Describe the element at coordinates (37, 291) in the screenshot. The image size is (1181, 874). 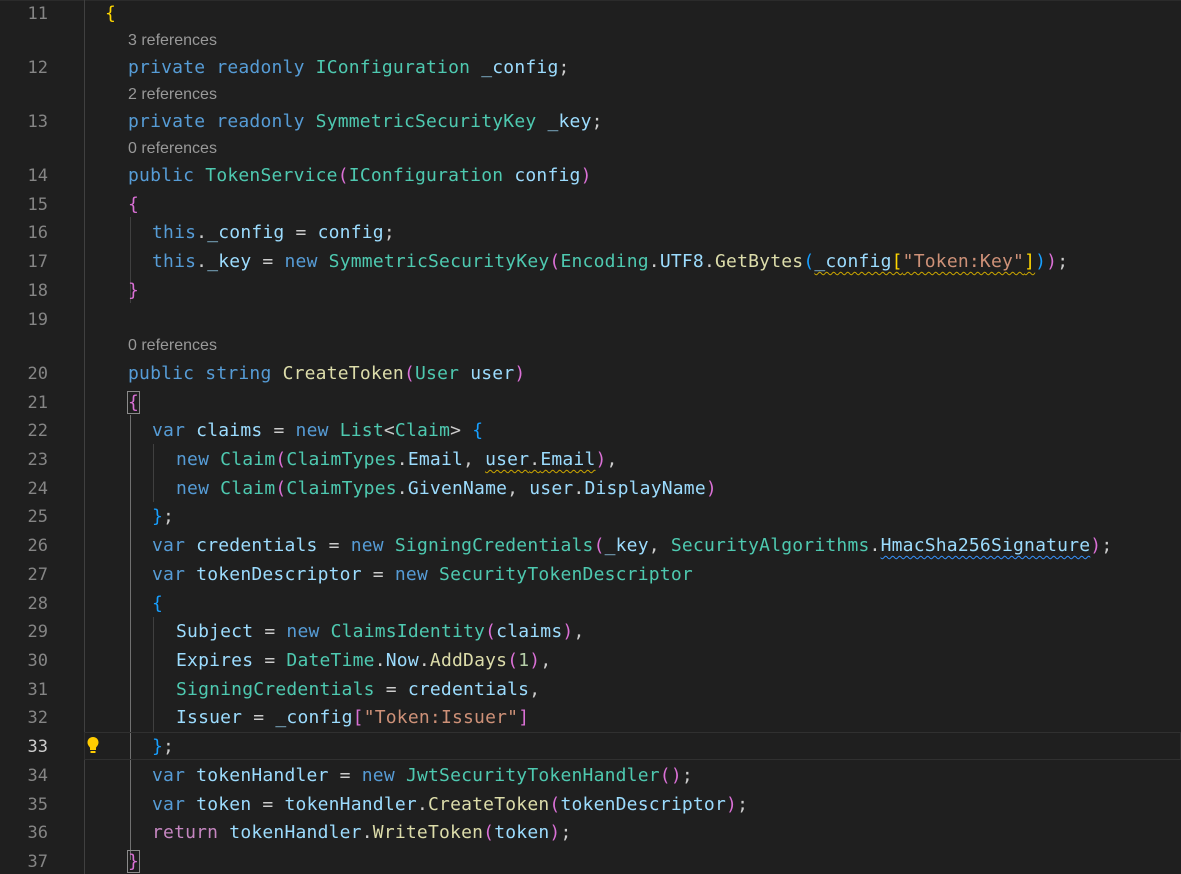
I see `line-number: 18` at that location.